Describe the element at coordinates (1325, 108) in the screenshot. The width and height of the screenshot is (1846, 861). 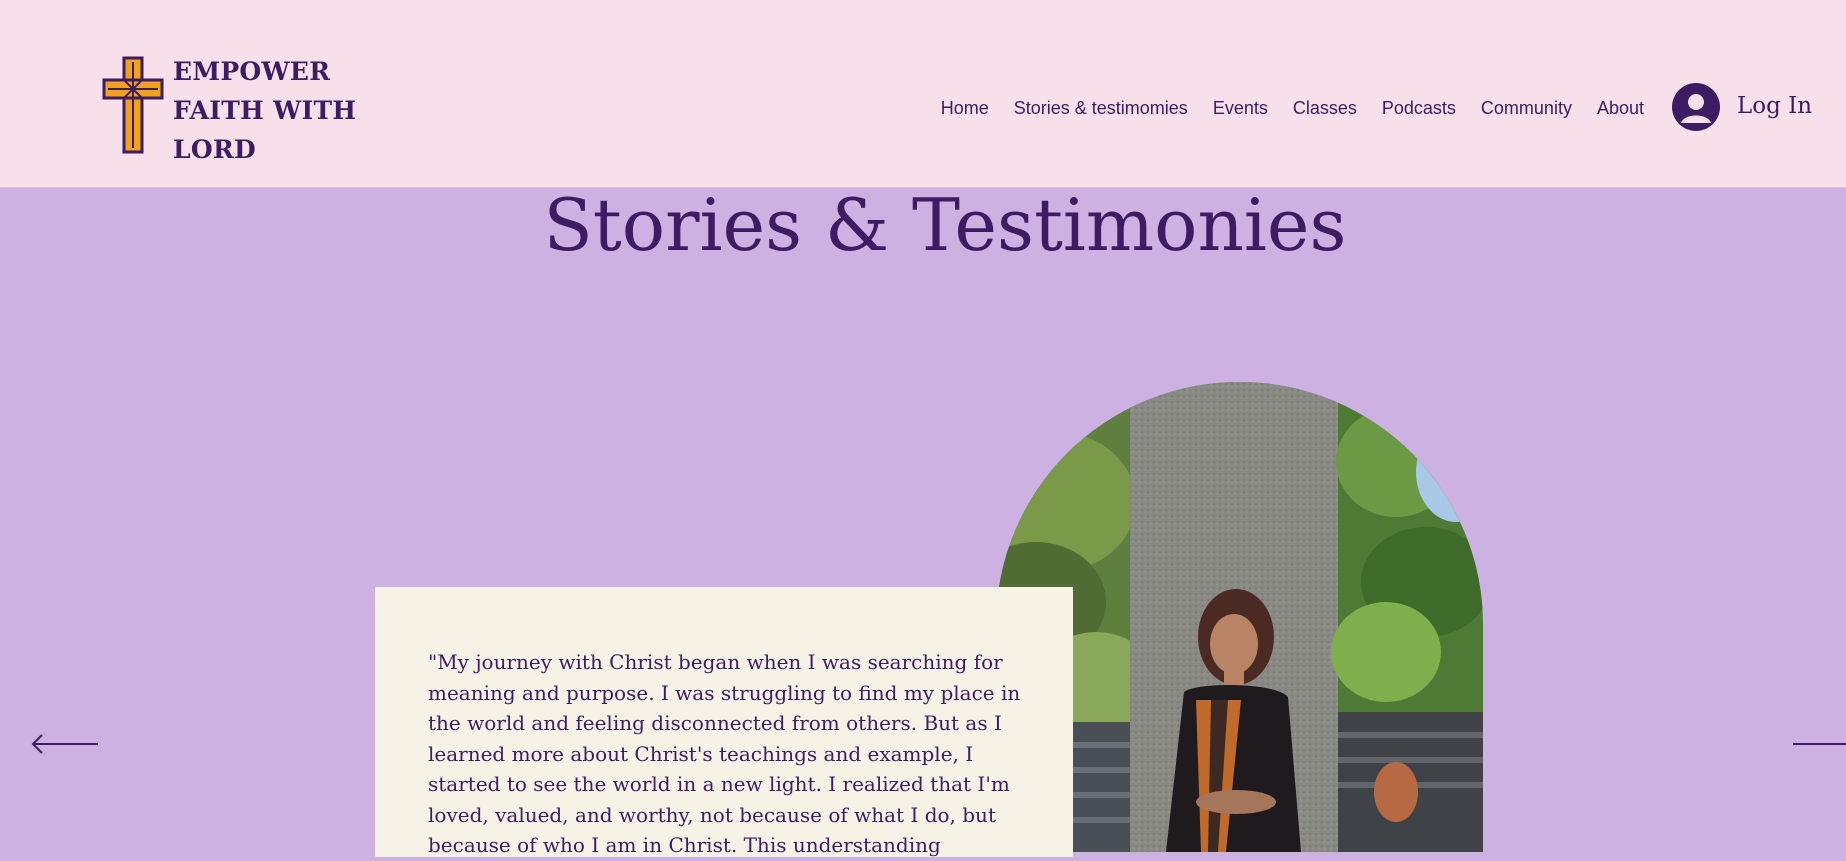
I see `nav-classes: Classes` at that location.